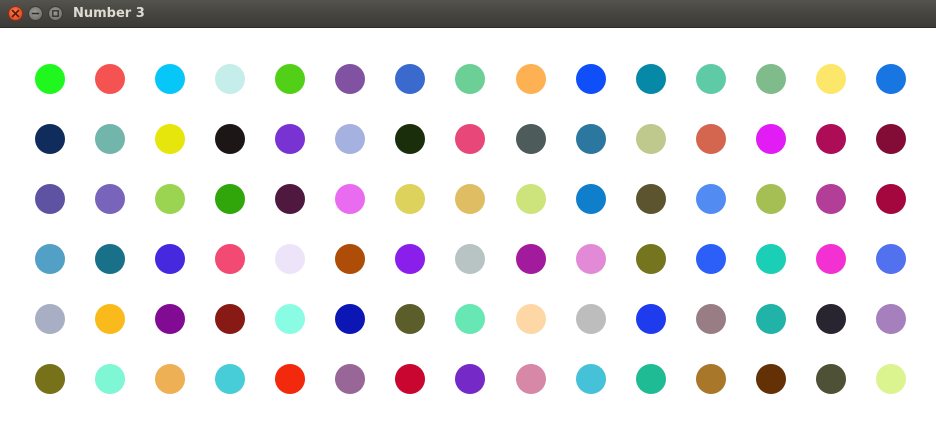 Image resolution: width=936 pixels, height=429 pixels. I want to click on close-button, so click(15, 13).